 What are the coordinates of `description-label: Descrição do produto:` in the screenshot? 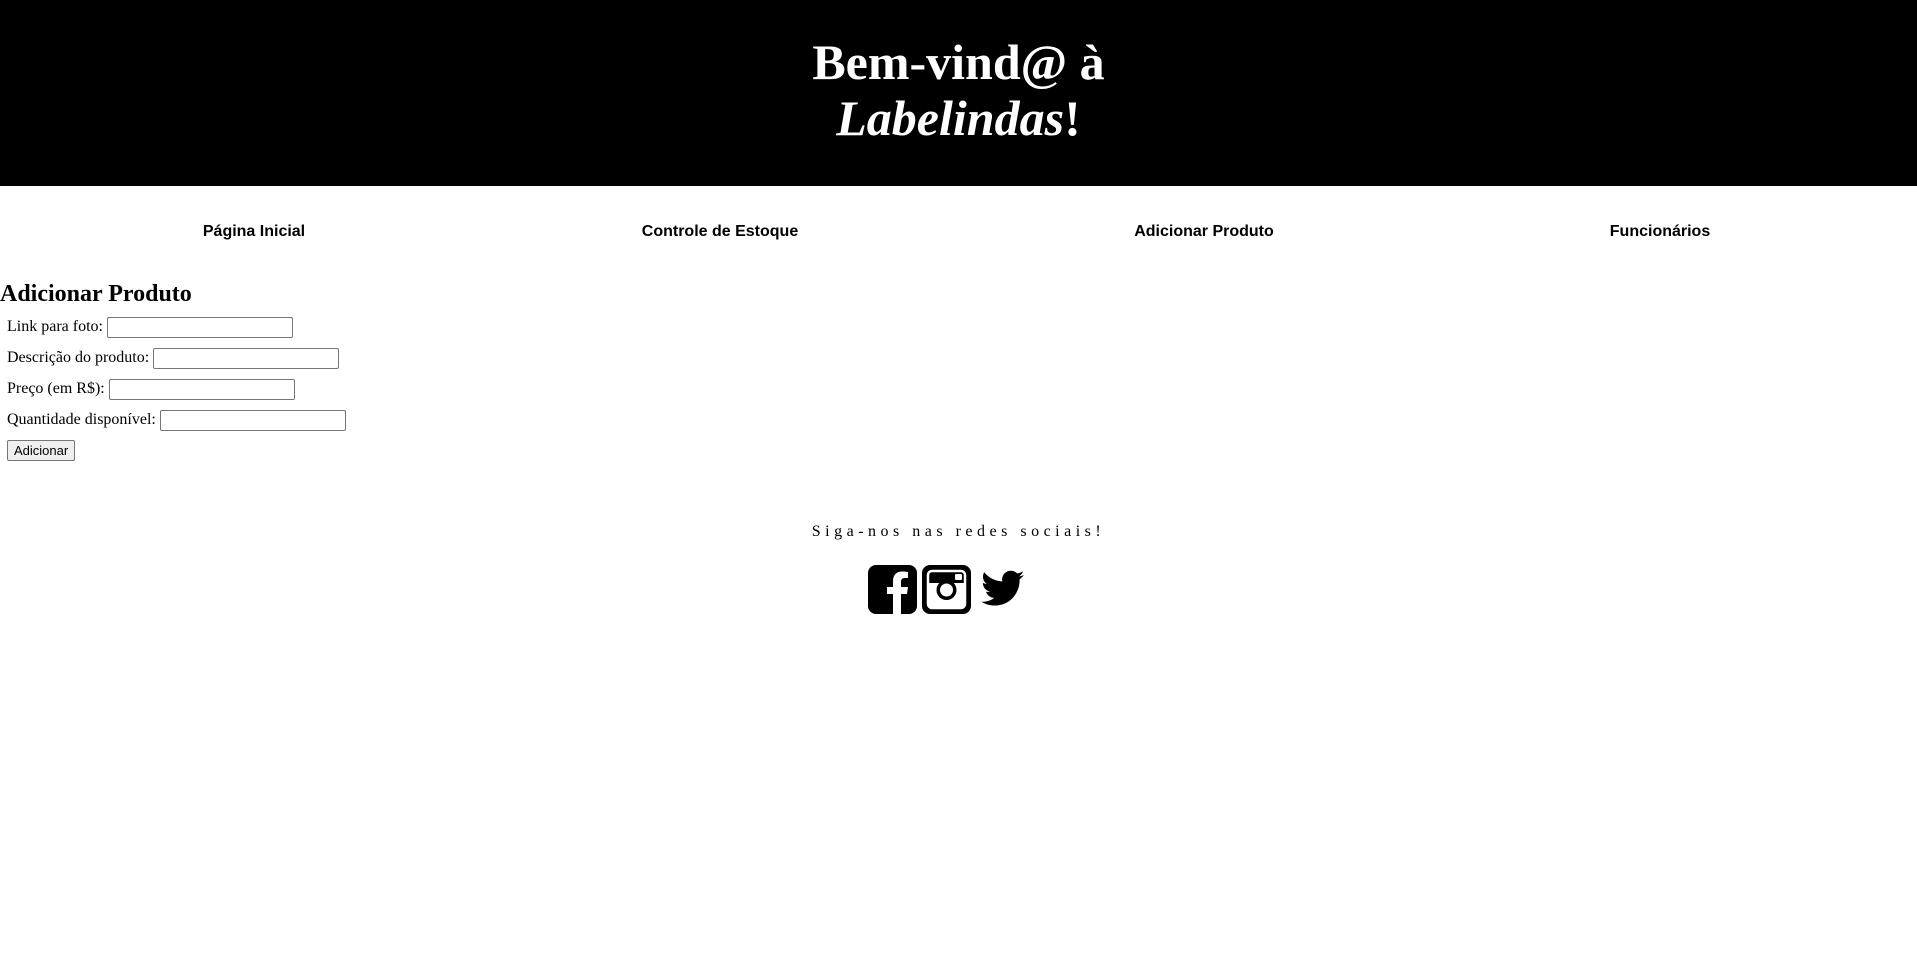 It's located at (78, 357).